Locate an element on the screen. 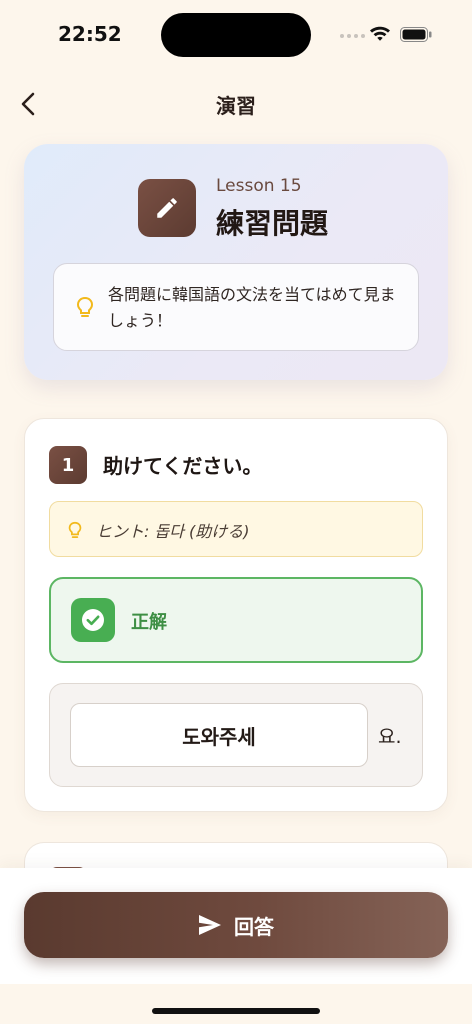 The height and width of the screenshot is (1024, 472). result-label: 正解 is located at coordinates (149, 622).